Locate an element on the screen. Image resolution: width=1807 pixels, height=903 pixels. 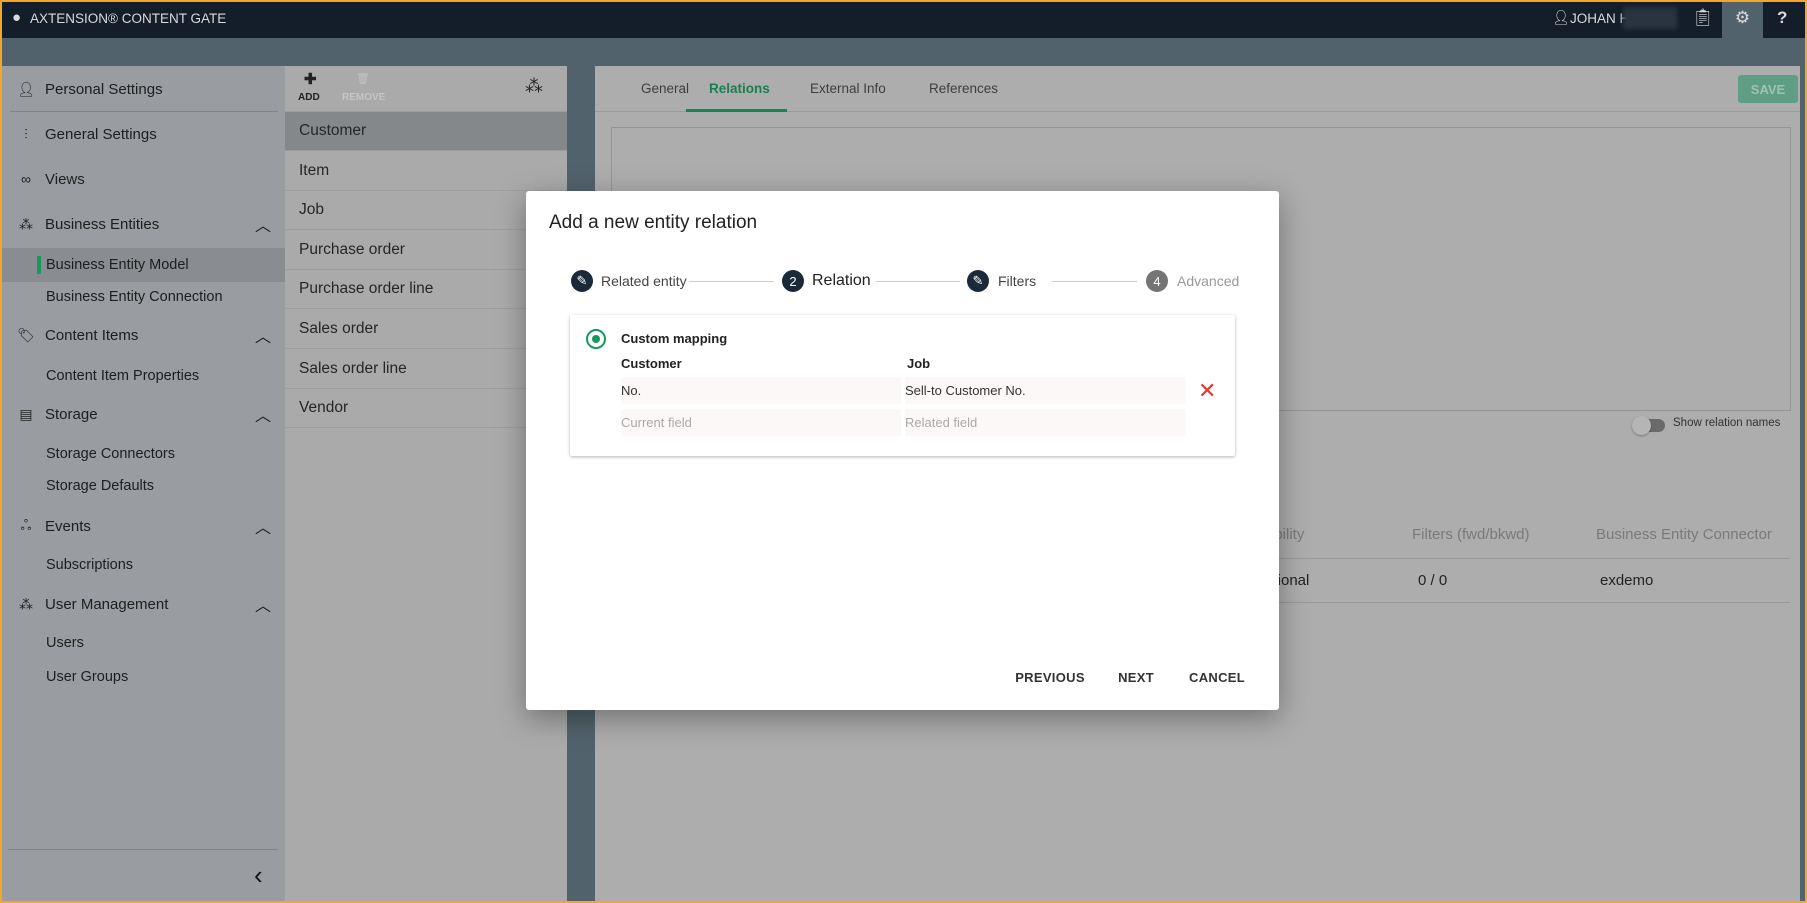
sidebar-item-content-items: 🏷︎ Content Items ︿ is located at coordinates (142, 335).